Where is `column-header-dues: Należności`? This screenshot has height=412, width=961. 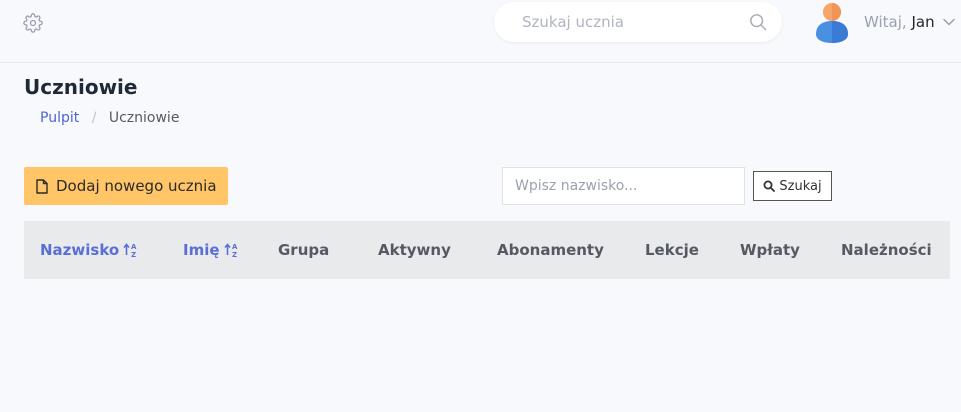 column-header-dues: Należności is located at coordinates (886, 250).